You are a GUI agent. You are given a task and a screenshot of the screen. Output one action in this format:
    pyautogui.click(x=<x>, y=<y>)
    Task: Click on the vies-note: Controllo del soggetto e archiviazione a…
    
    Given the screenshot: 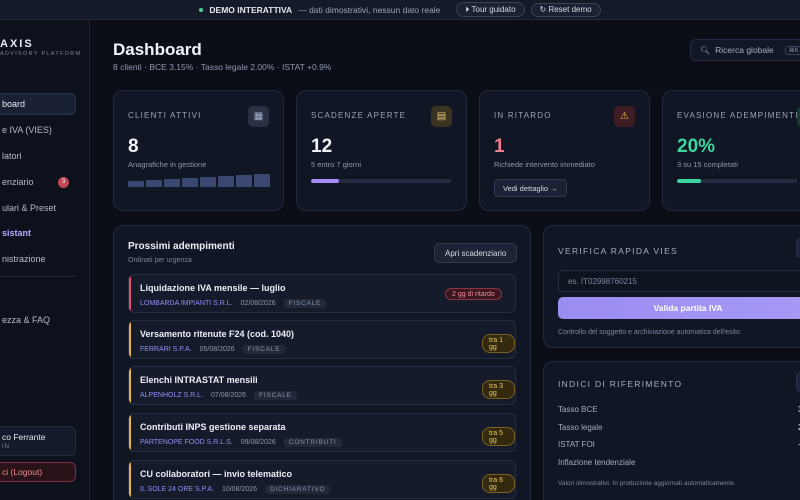 What is the action you would take?
    pyautogui.click(x=650, y=332)
    